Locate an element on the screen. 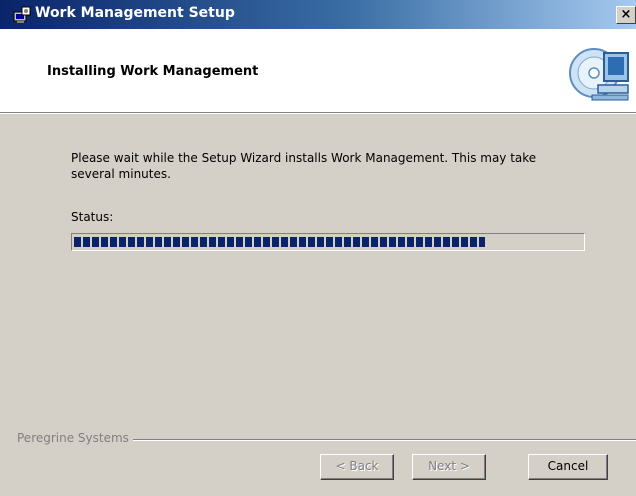 Image resolution: width=636 pixels, height=496 pixels. installer-icon is located at coordinates (22, 14).